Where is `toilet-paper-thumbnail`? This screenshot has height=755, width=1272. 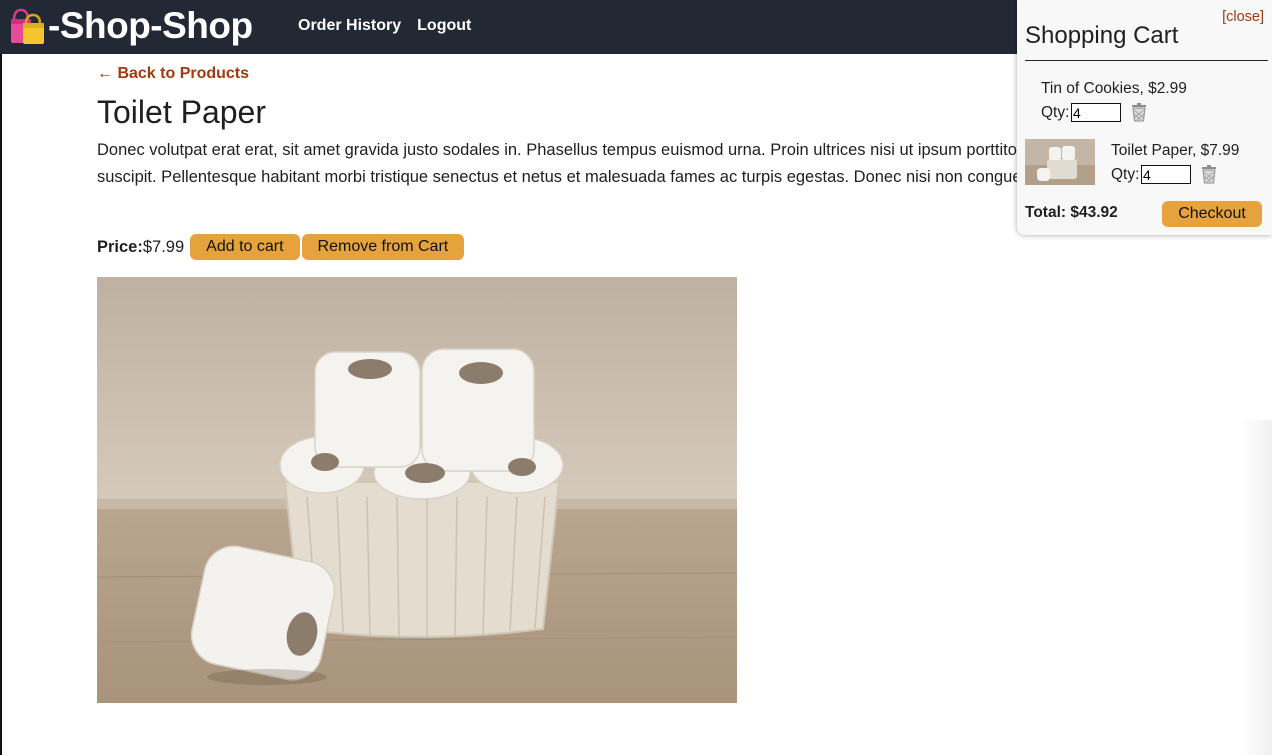 toilet-paper-thumbnail is located at coordinates (1060, 162).